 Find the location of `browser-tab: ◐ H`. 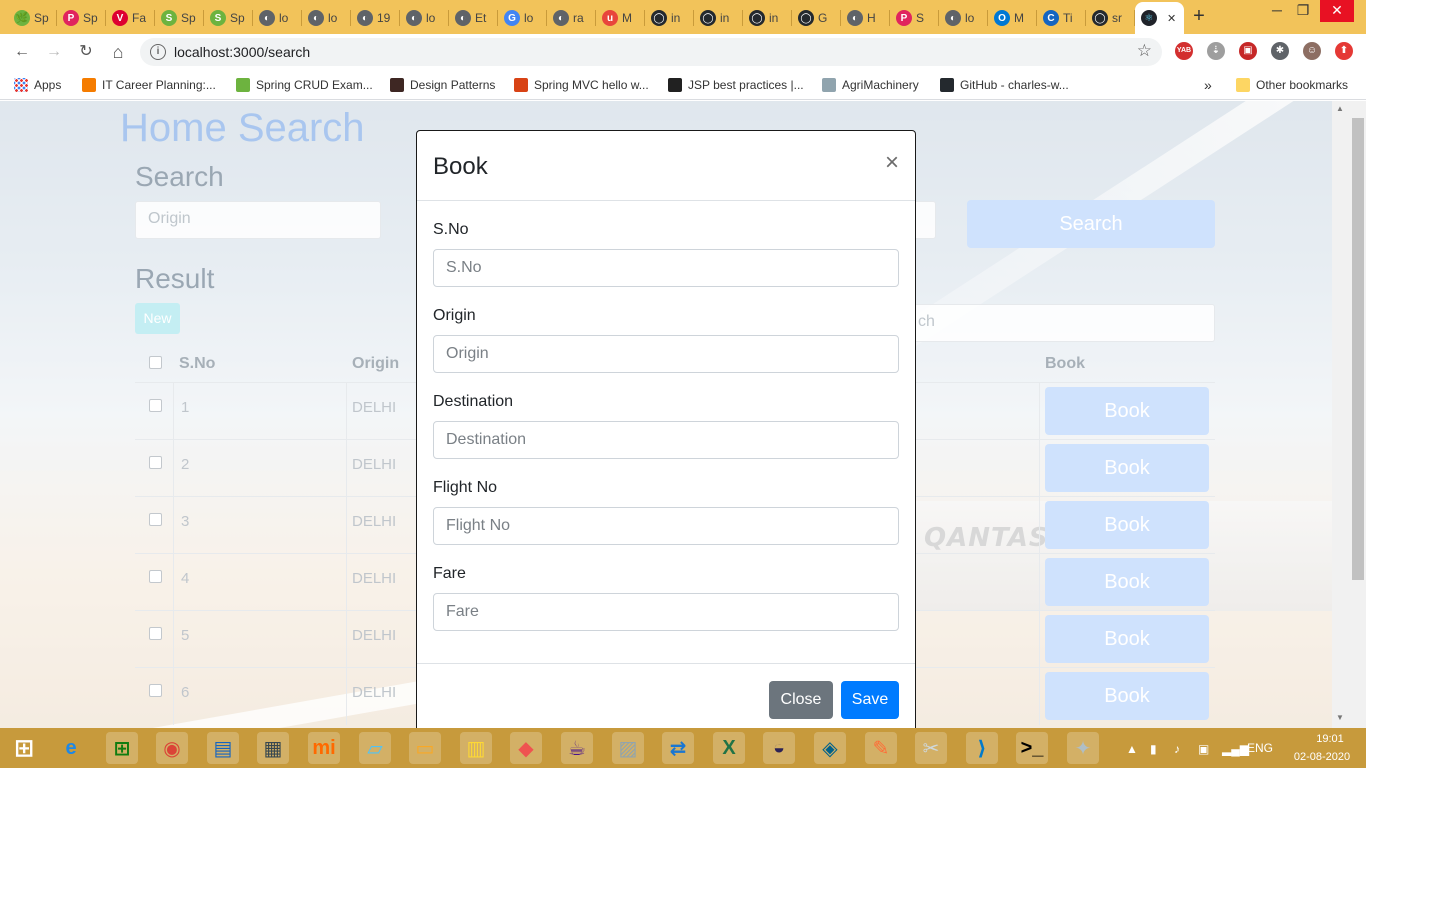

browser-tab: ◐ H is located at coordinates (865, 18).